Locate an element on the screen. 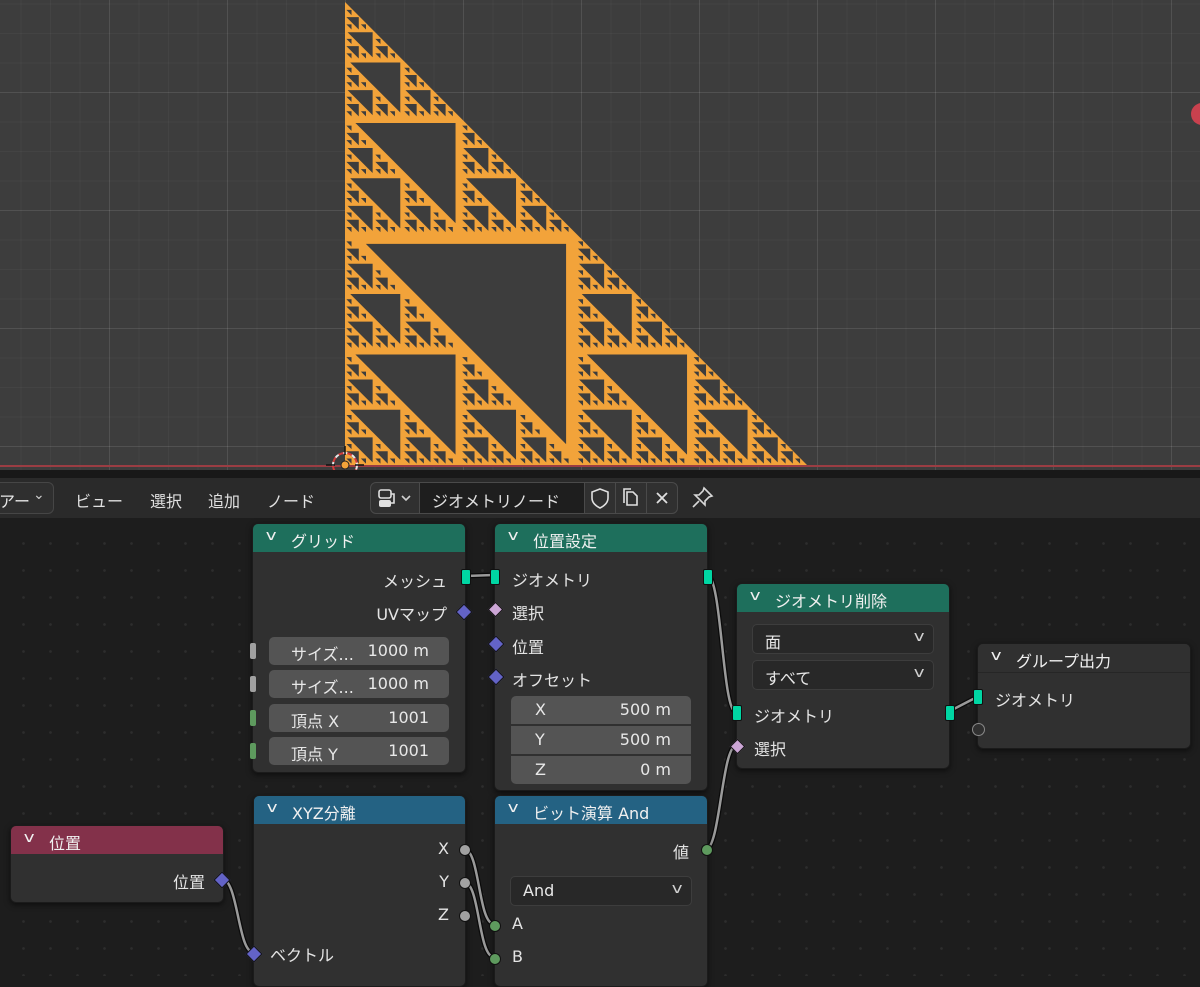 This screenshot has width=1200, height=987. dropdown-value: 面 is located at coordinates (773, 642).